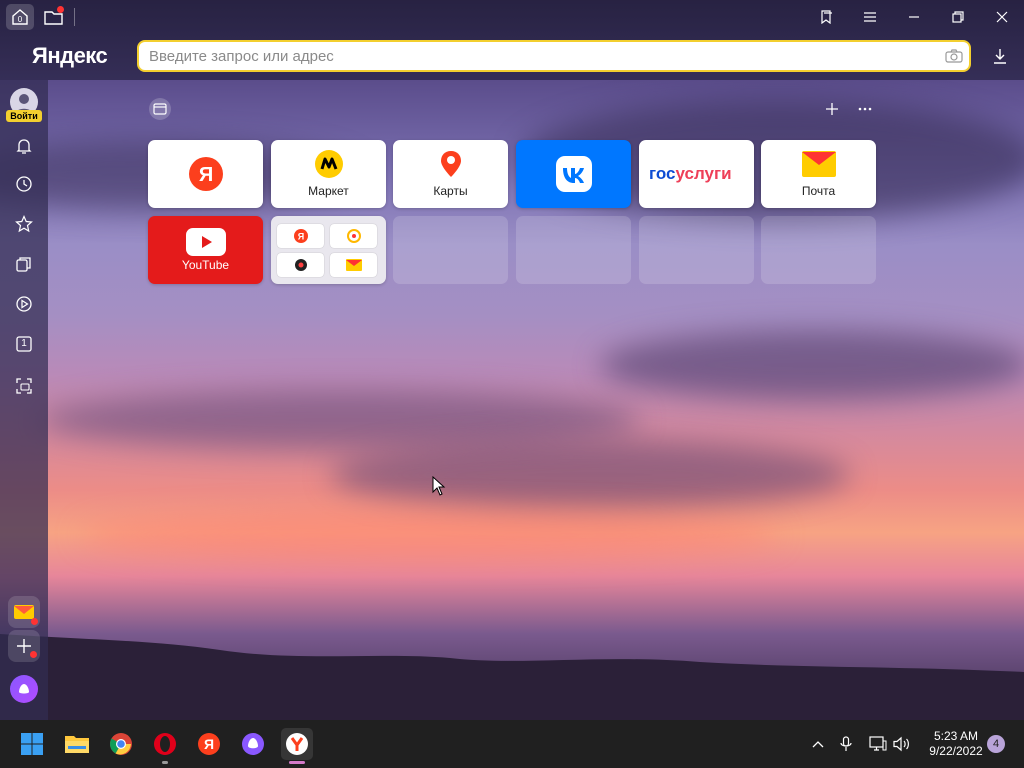  Describe the element at coordinates (865, 109) in the screenshot. I see `tableau-more-button` at that location.